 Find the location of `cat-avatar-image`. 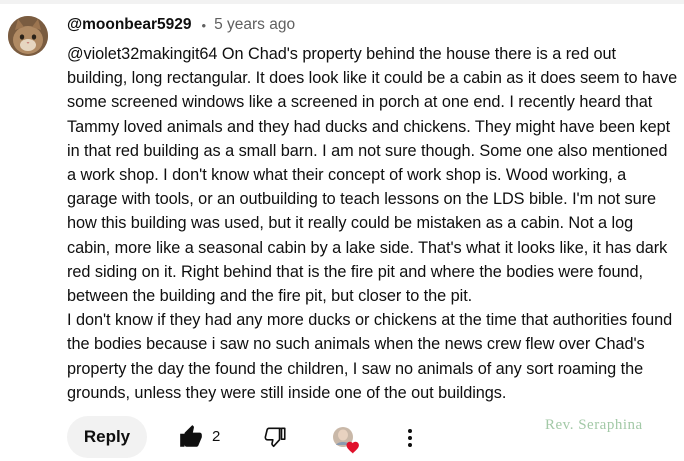

cat-avatar-image is located at coordinates (28, 36).